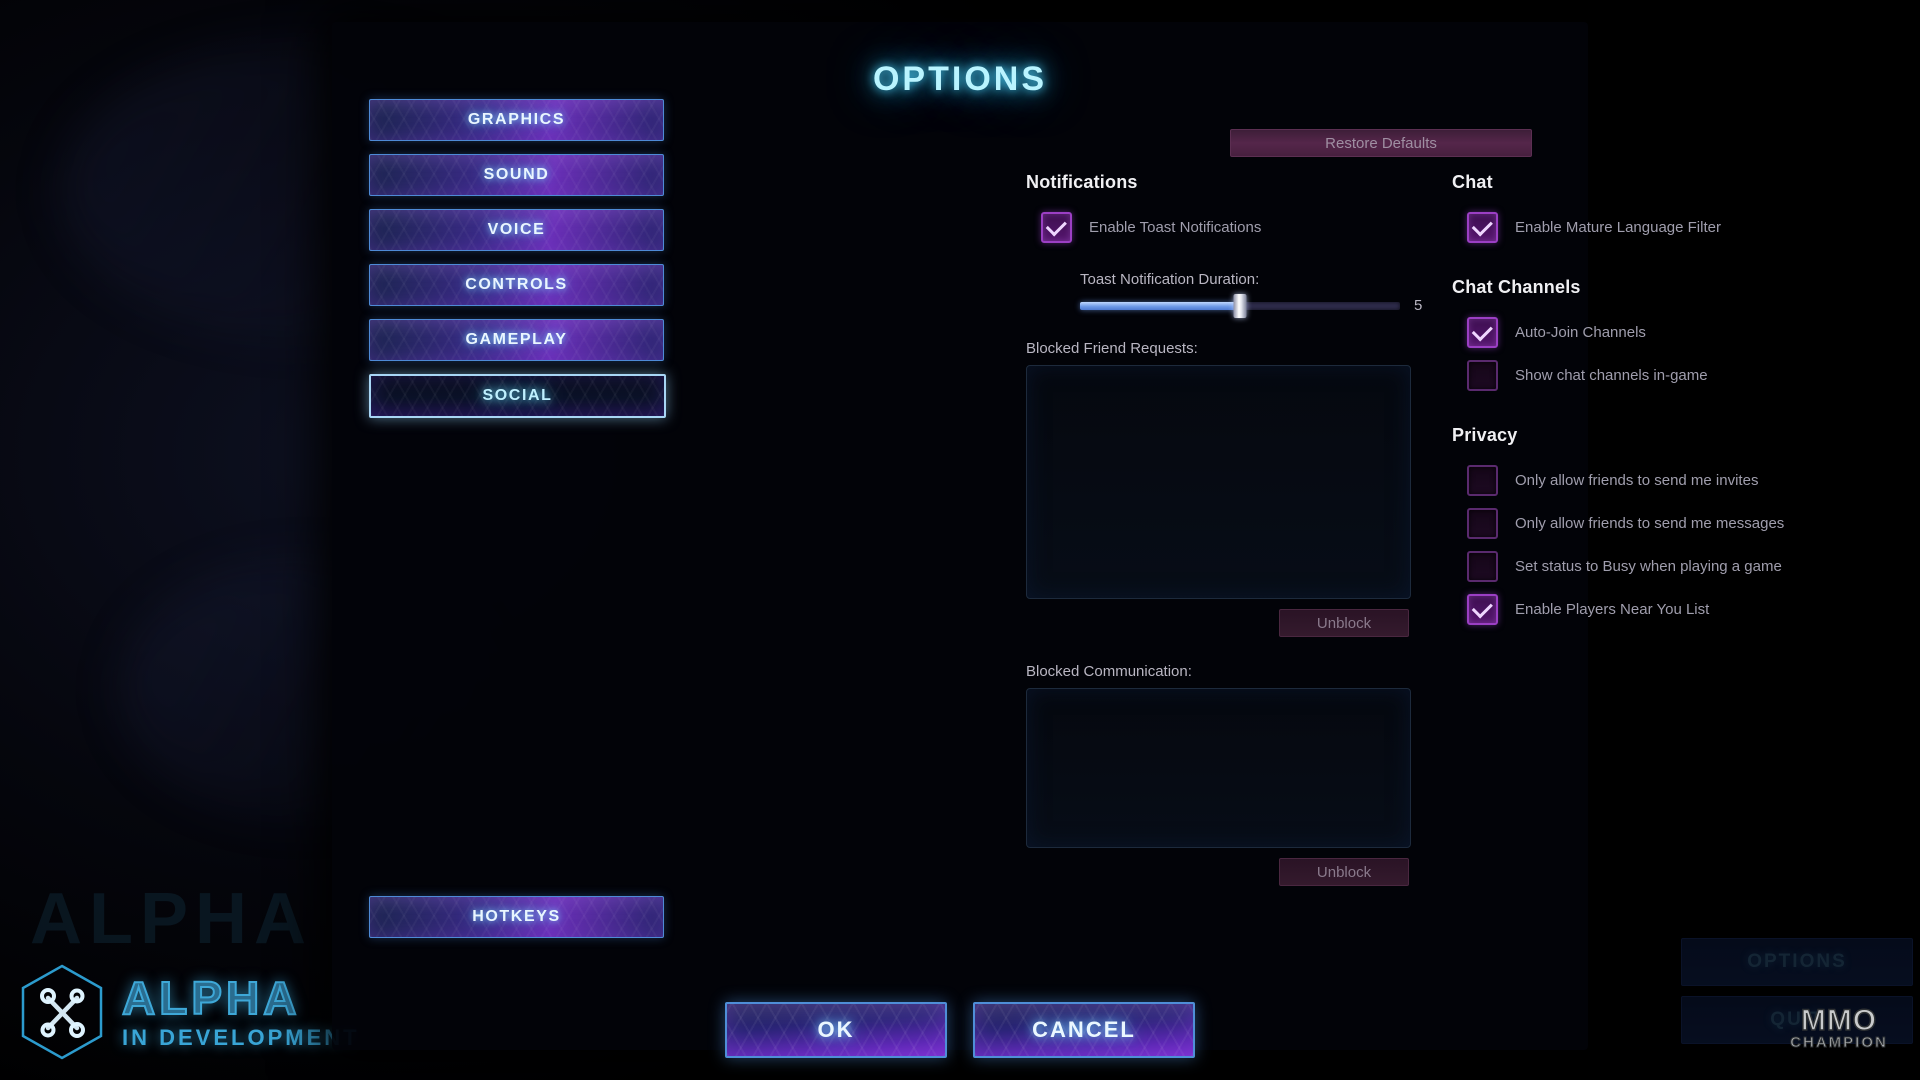 Image resolution: width=1920 pixels, height=1080 pixels. I want to click on tab-label: GRAPHICS, so click(516, 119).